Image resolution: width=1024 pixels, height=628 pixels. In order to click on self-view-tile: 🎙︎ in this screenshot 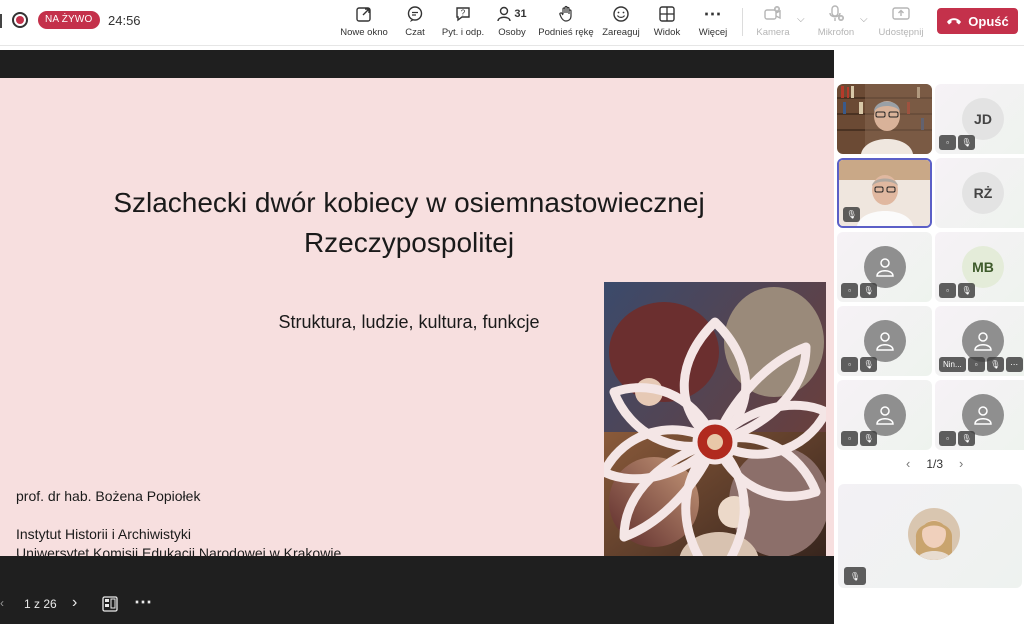, I will do `click(930, 536)`.